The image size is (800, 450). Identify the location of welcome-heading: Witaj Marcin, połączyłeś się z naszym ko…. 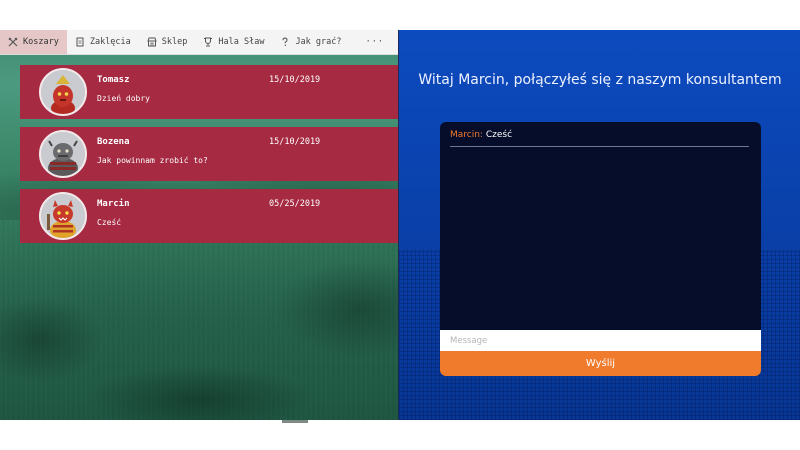
(600, 80).